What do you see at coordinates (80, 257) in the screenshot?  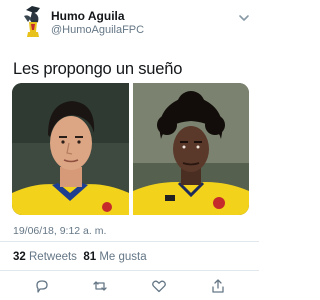 I see `tweet-stats: 32 Retweets 81 Me gusta` at bounding box center [80, 257].